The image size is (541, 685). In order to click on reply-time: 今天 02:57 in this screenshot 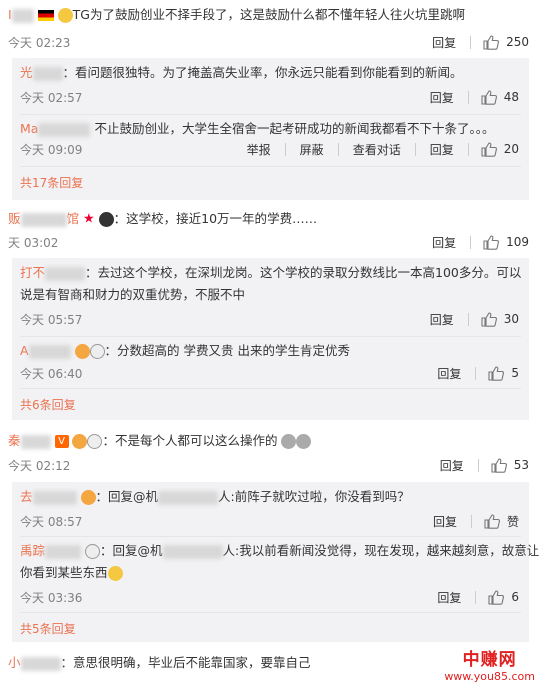, I will do `click(51, 97)`.